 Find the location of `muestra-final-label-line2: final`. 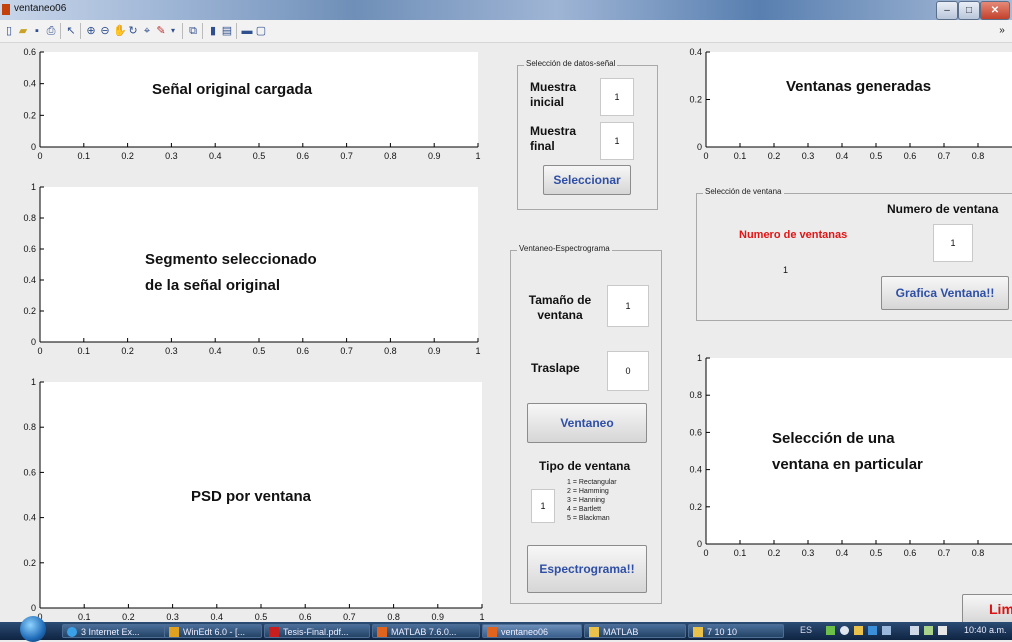

muestra-final-label-line2: final is located at coordinates (542, 146).